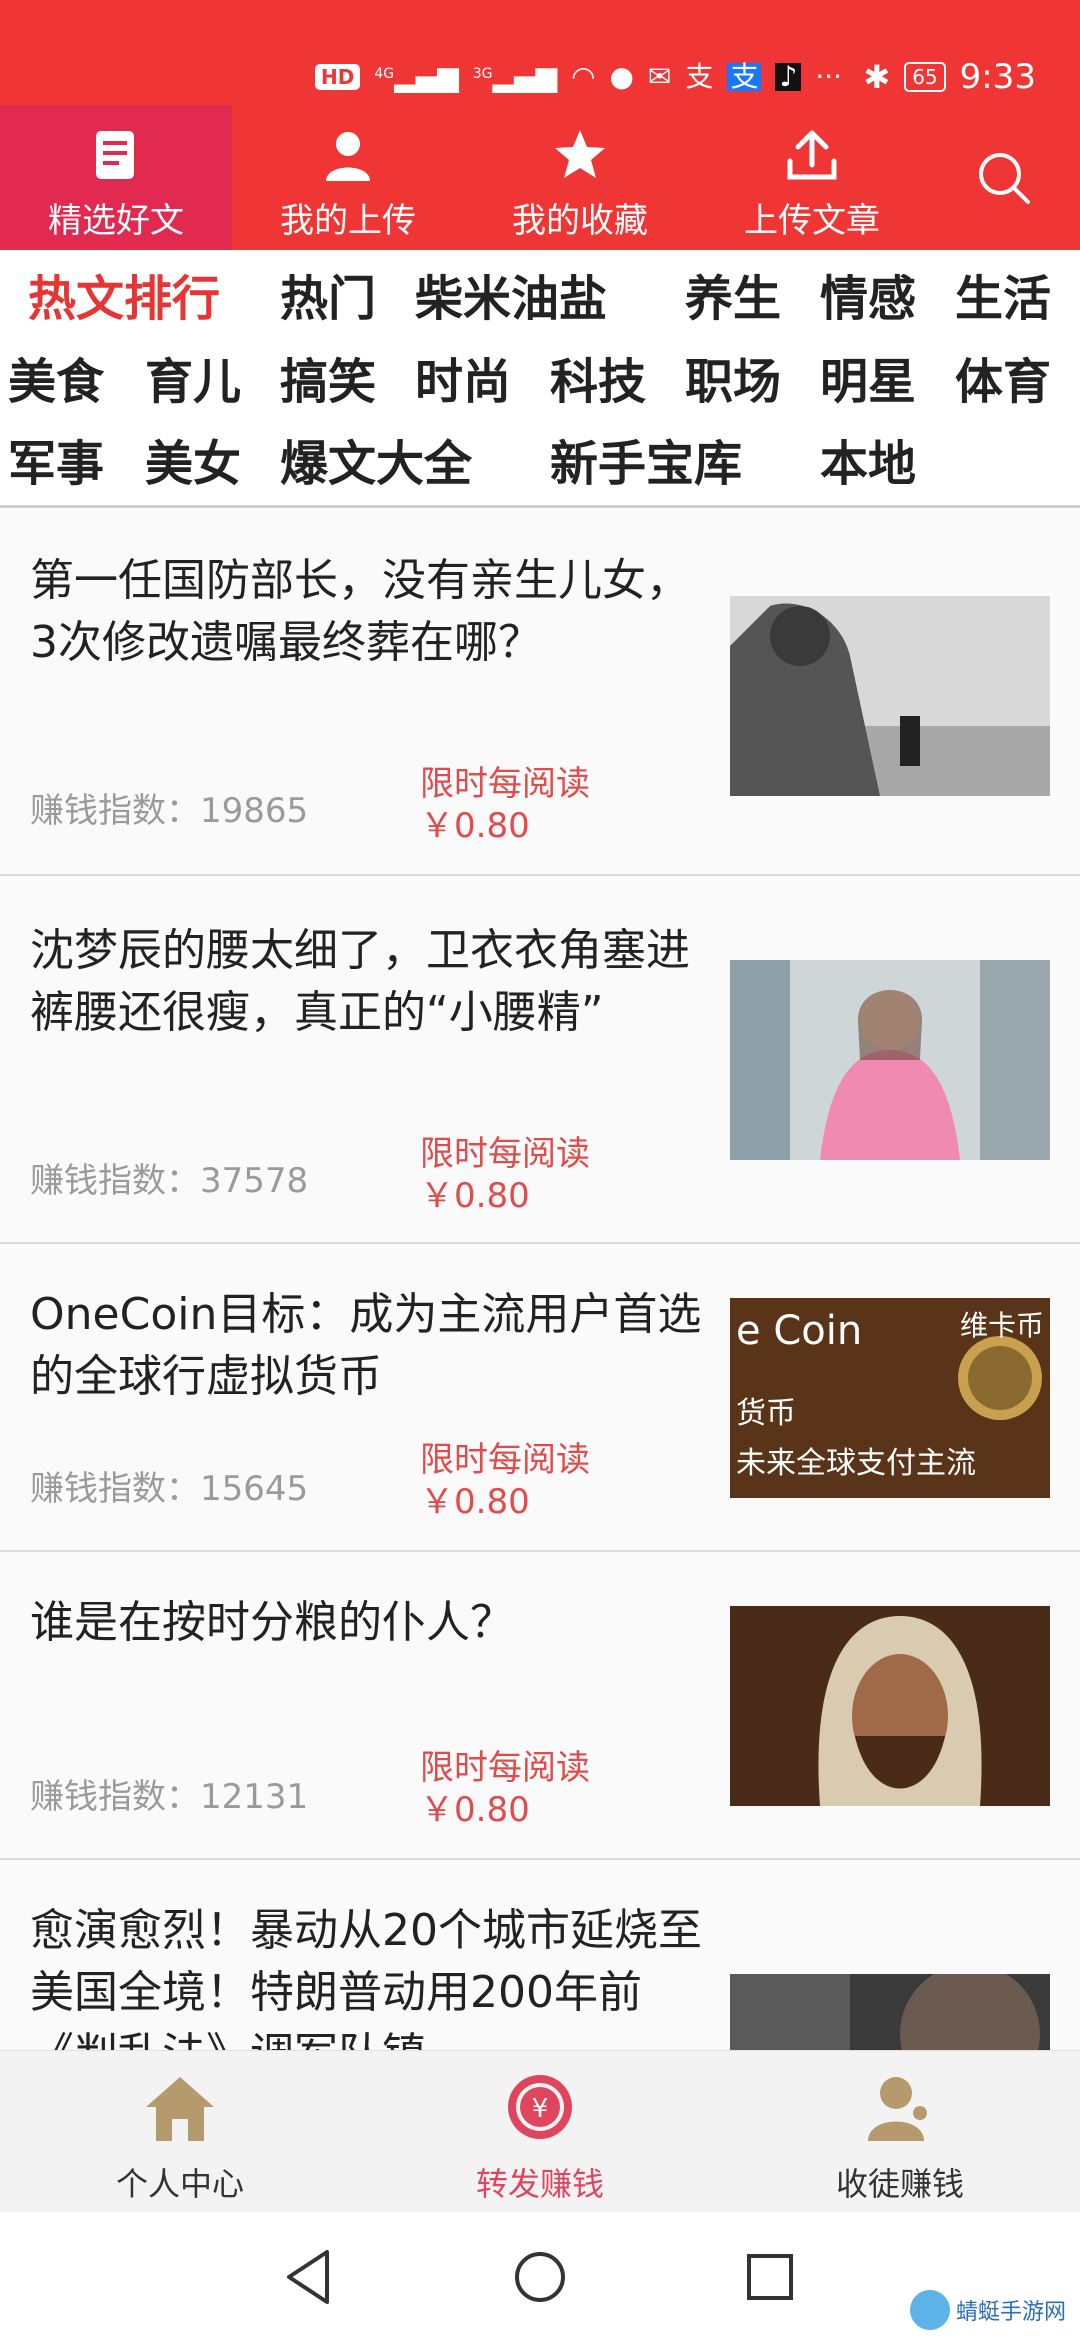 Image resolution: width=1080 pixels, height=2340 pixels. I want to click on alipay-icon-2: 支, so click(744, 77).